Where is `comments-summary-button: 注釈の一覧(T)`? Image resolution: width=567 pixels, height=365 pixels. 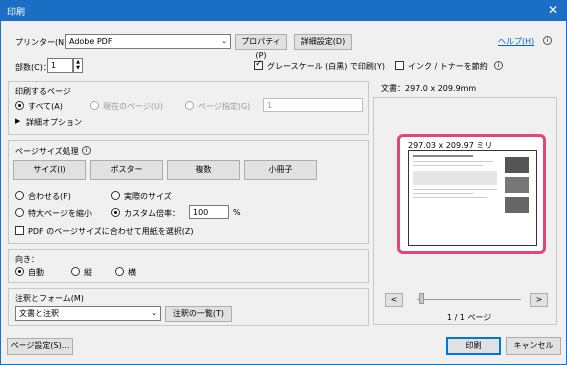 comments-summary-button: 注釈の一覧(T) is located at coordinates (198, 314).